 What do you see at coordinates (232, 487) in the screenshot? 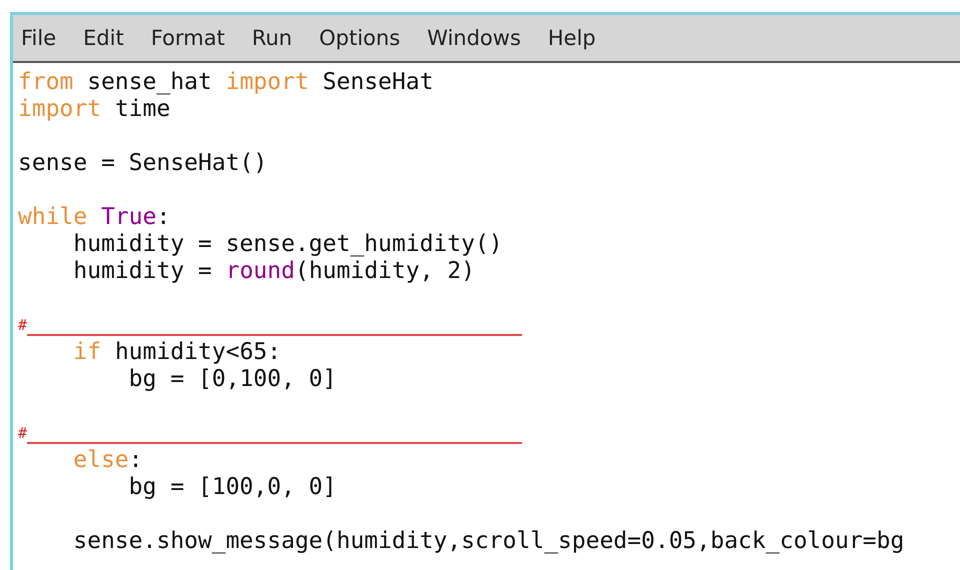
I see `code-line: bg = [100,0, 0]` at bounding box center [232, 487].